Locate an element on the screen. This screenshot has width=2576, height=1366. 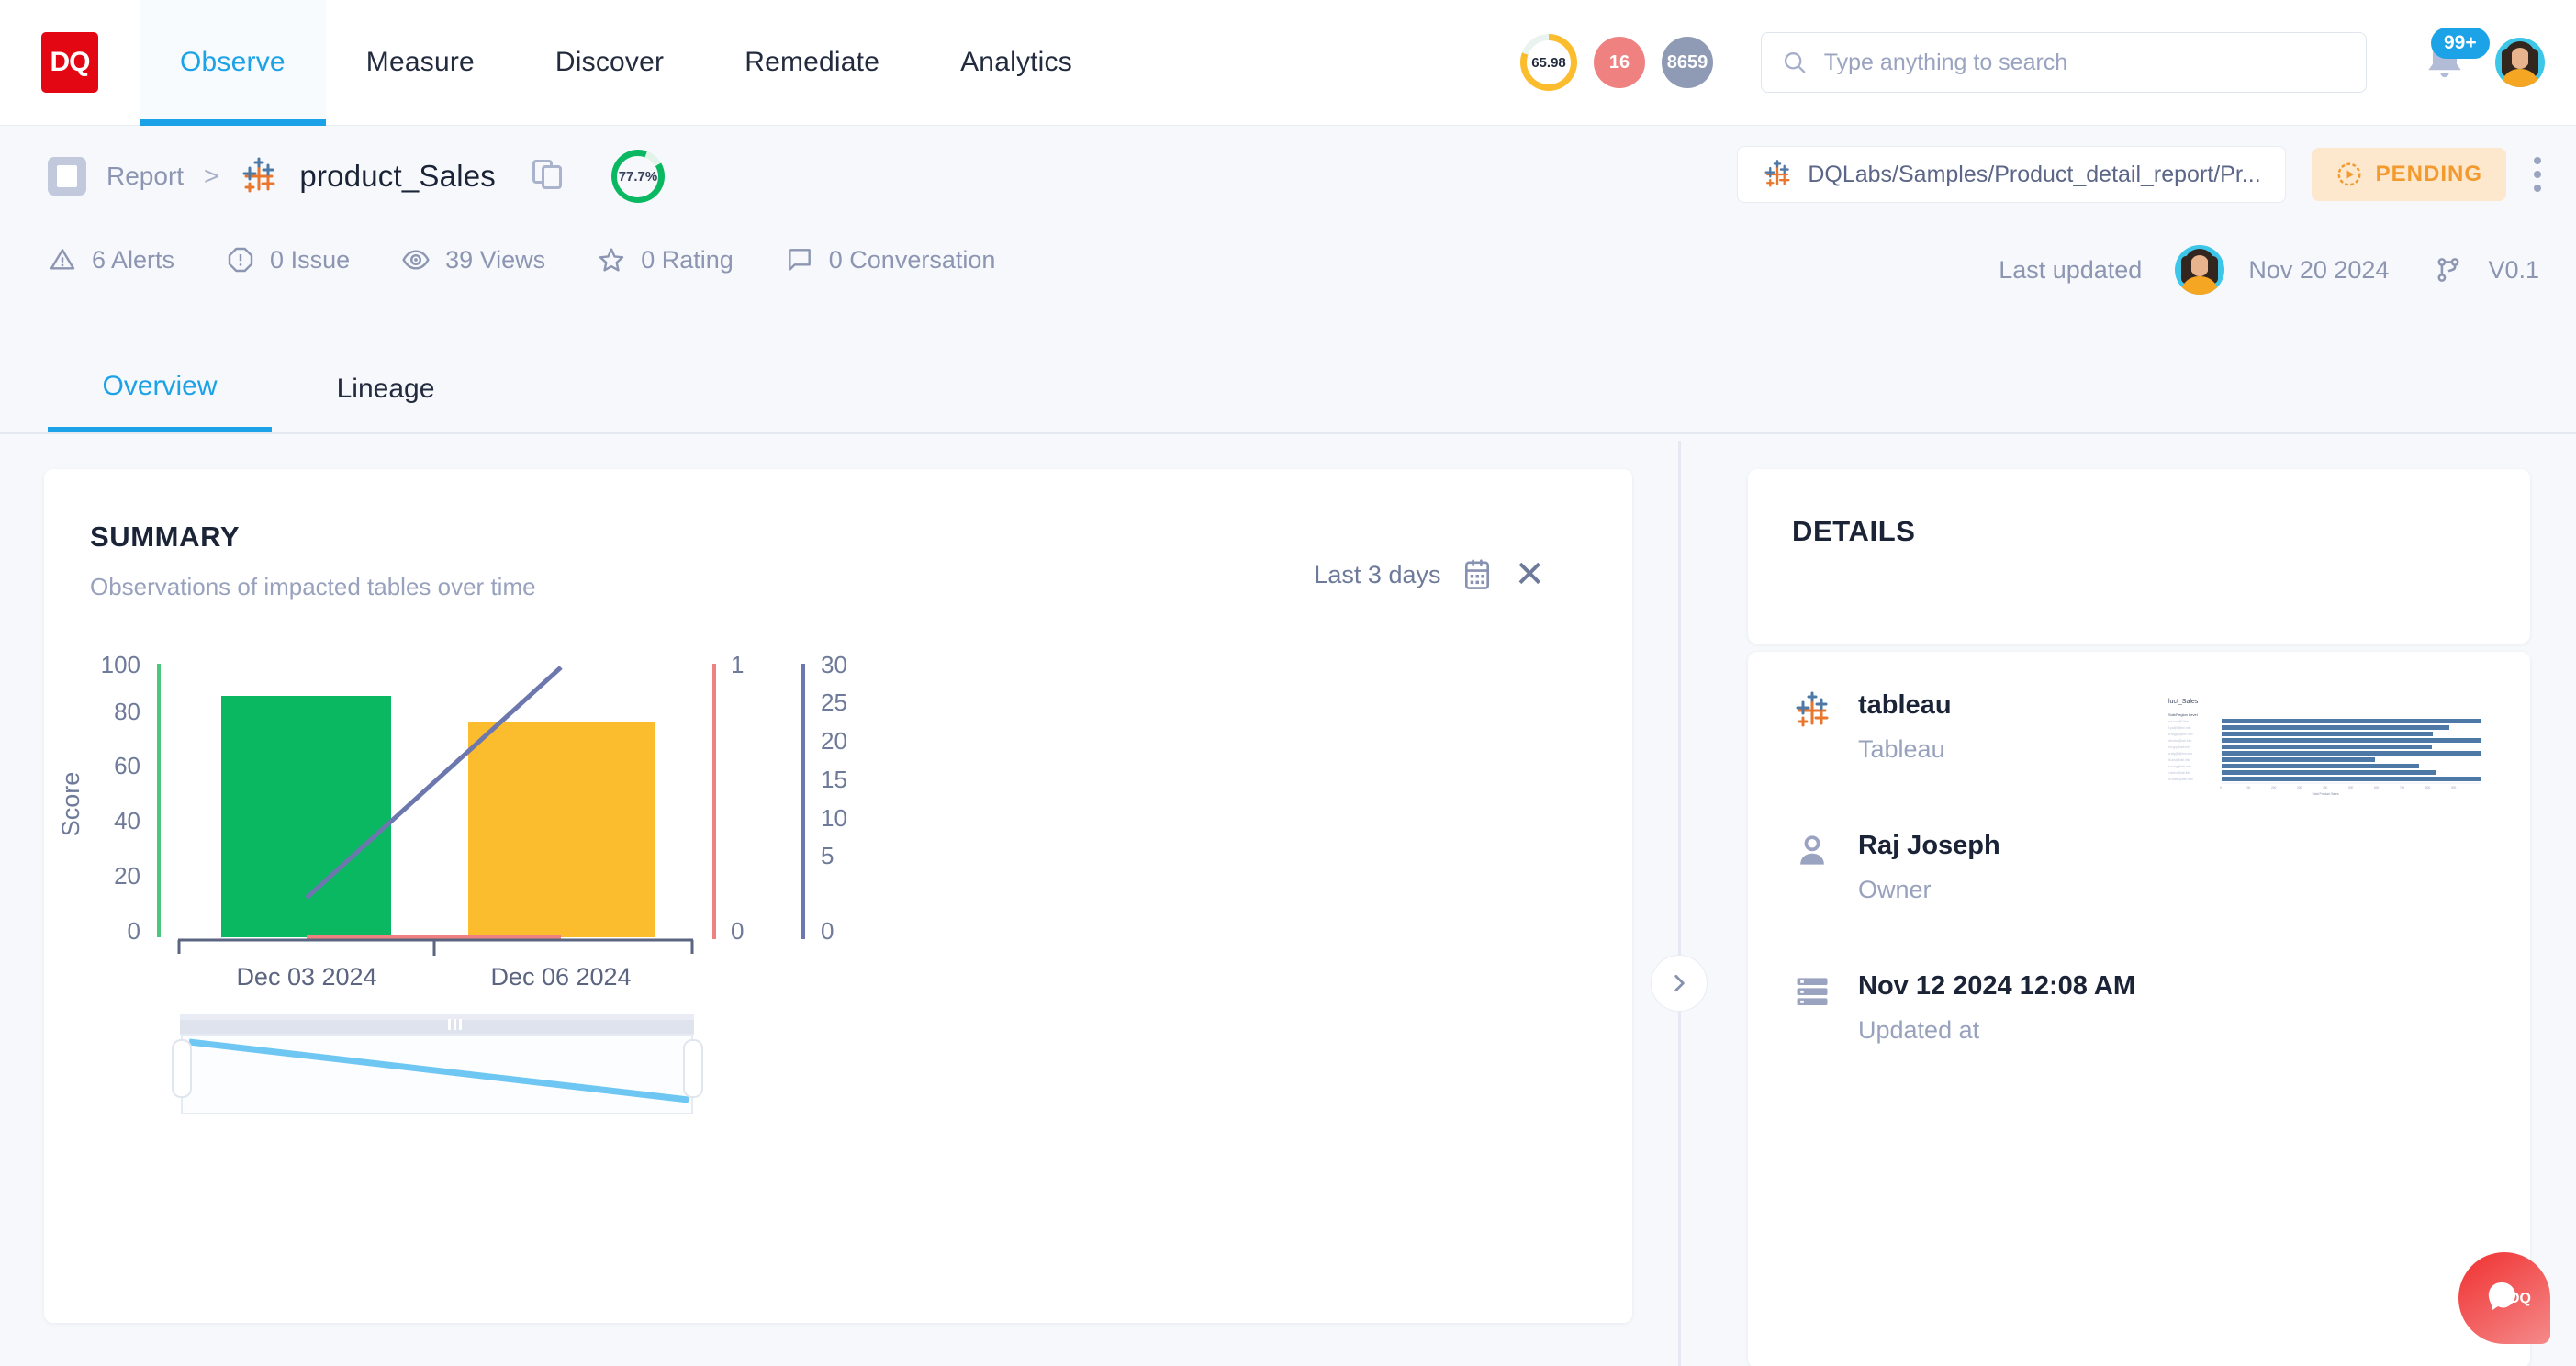
nav-tab-observe-label: Observe is located at coordinates (233, 62).